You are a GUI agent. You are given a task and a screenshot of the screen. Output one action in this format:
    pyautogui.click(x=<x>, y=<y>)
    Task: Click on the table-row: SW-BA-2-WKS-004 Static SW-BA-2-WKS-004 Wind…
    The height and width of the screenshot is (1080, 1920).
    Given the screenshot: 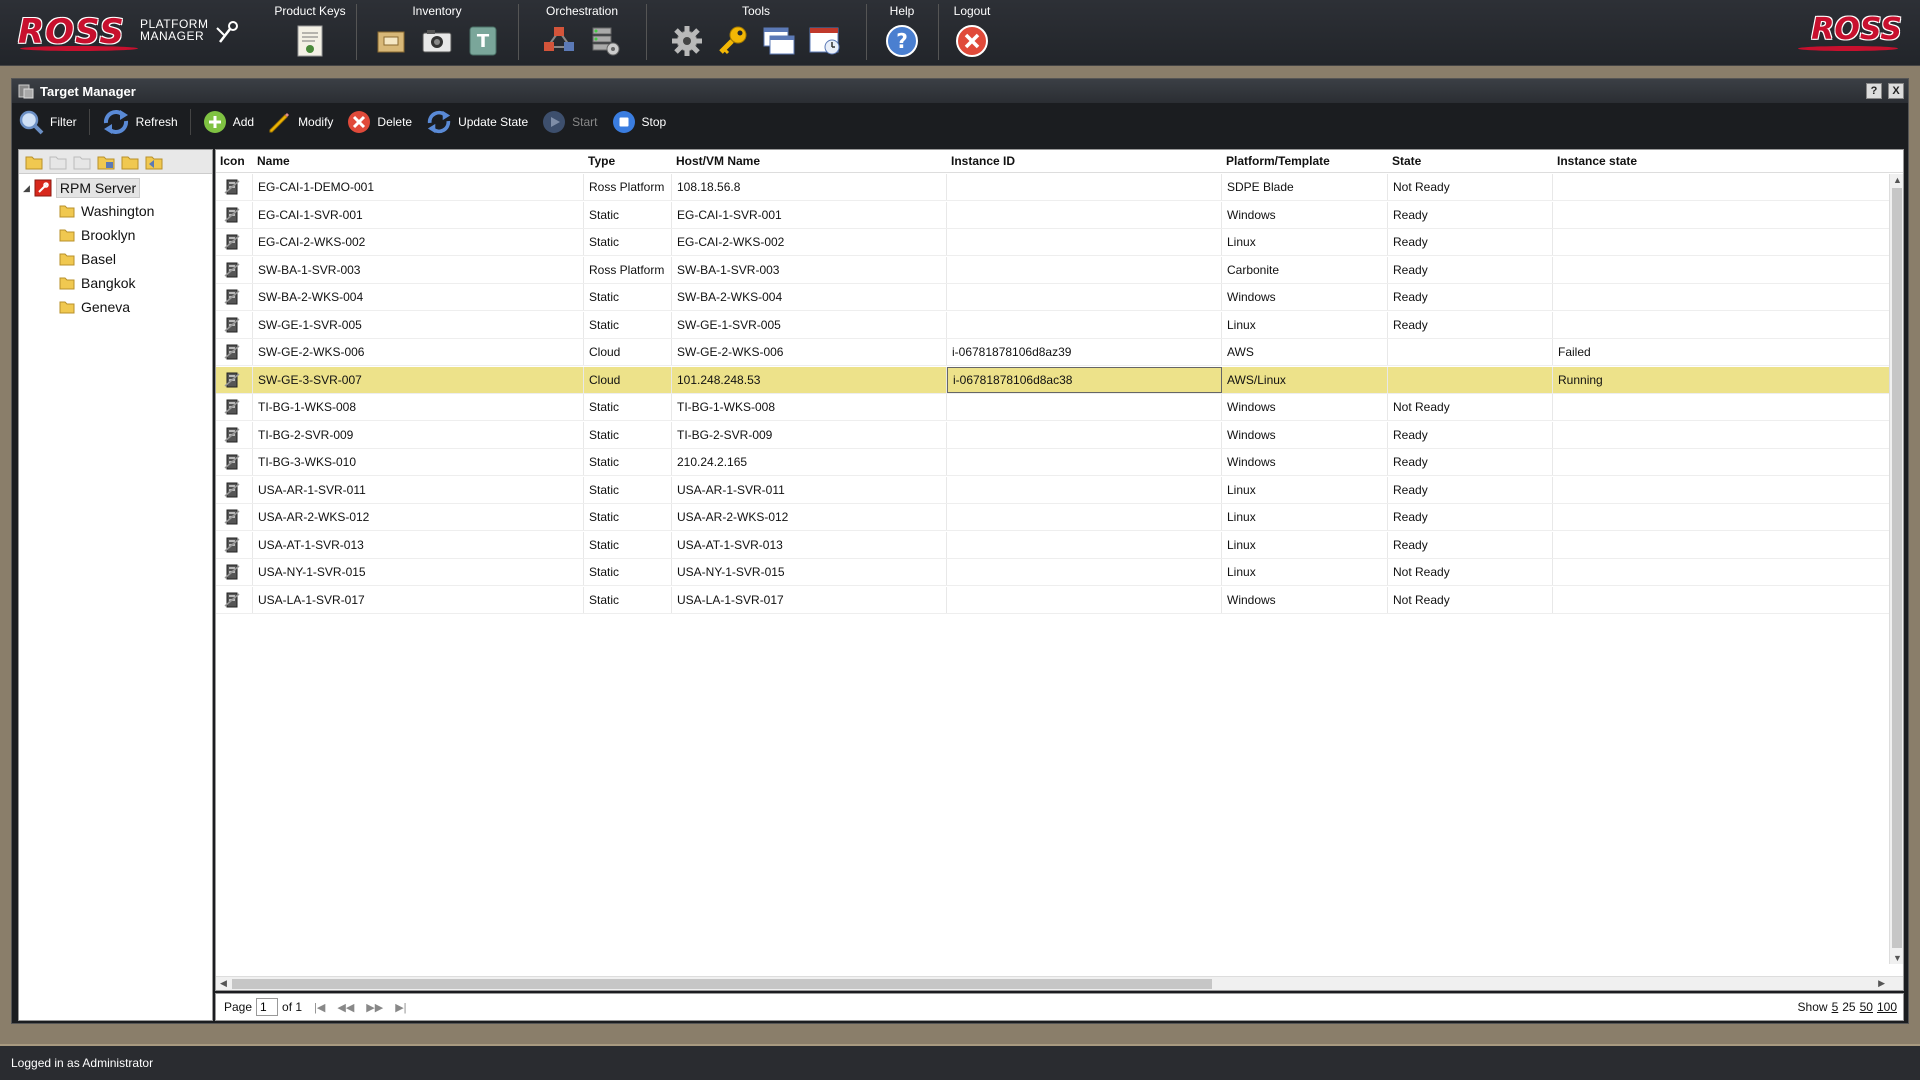 What is the action you would take?
    pyautogui.click(x=1053, y=297)
    